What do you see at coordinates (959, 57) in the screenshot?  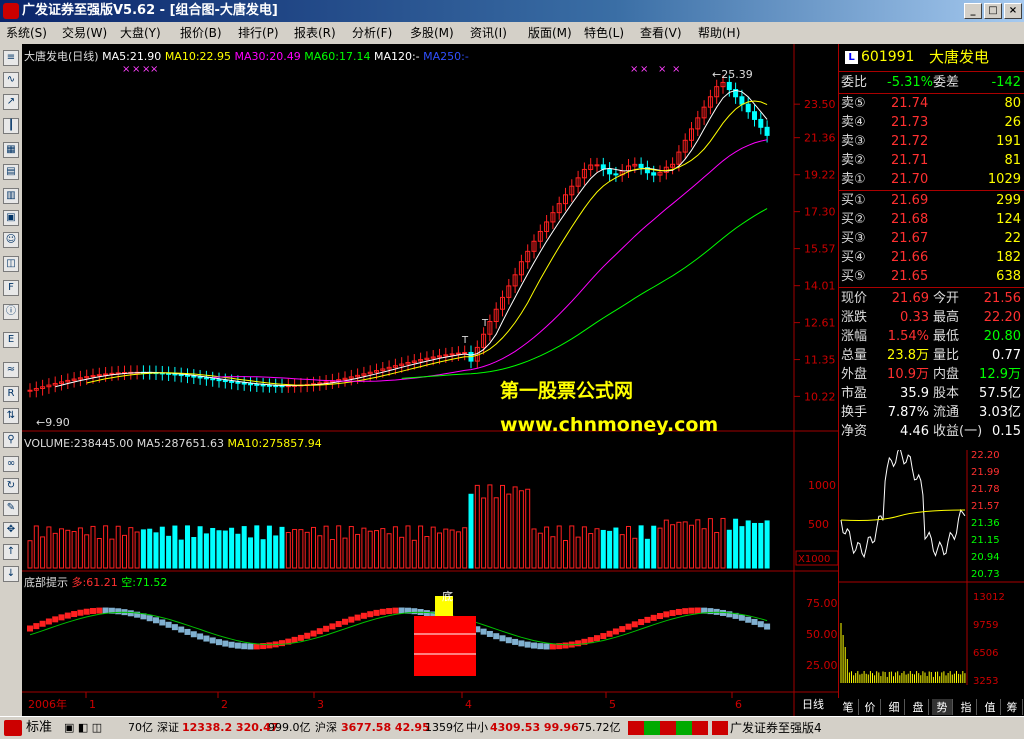 I see `stock-name: 大唐发电` at bounding box center [959, 57].